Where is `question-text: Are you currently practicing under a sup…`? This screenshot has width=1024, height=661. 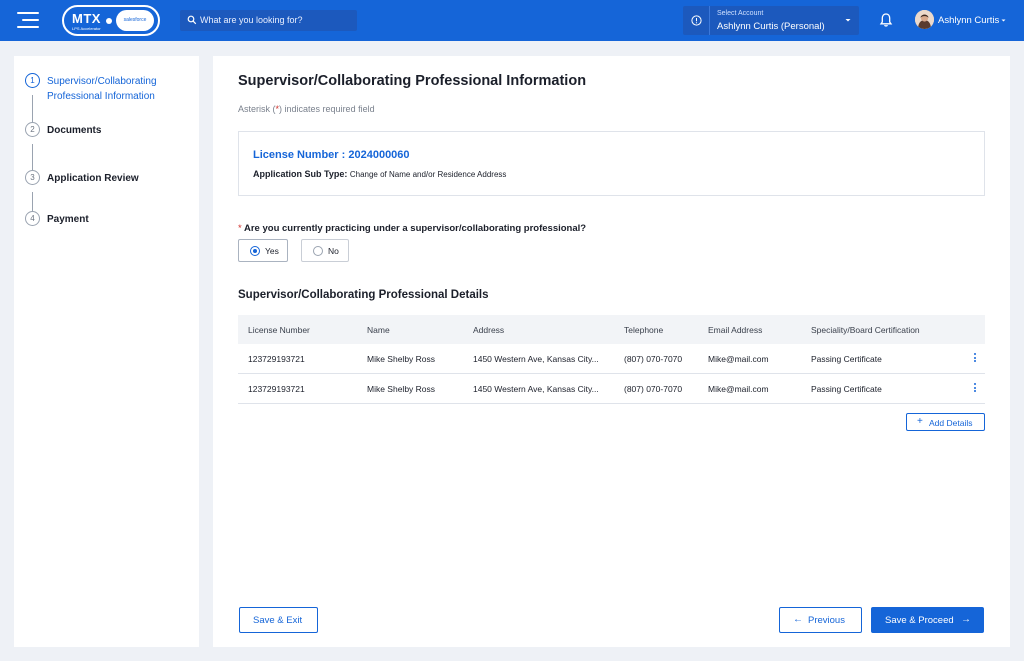
question-text: Are you currently practicing under a sup… is located at coordinates (415, 228).